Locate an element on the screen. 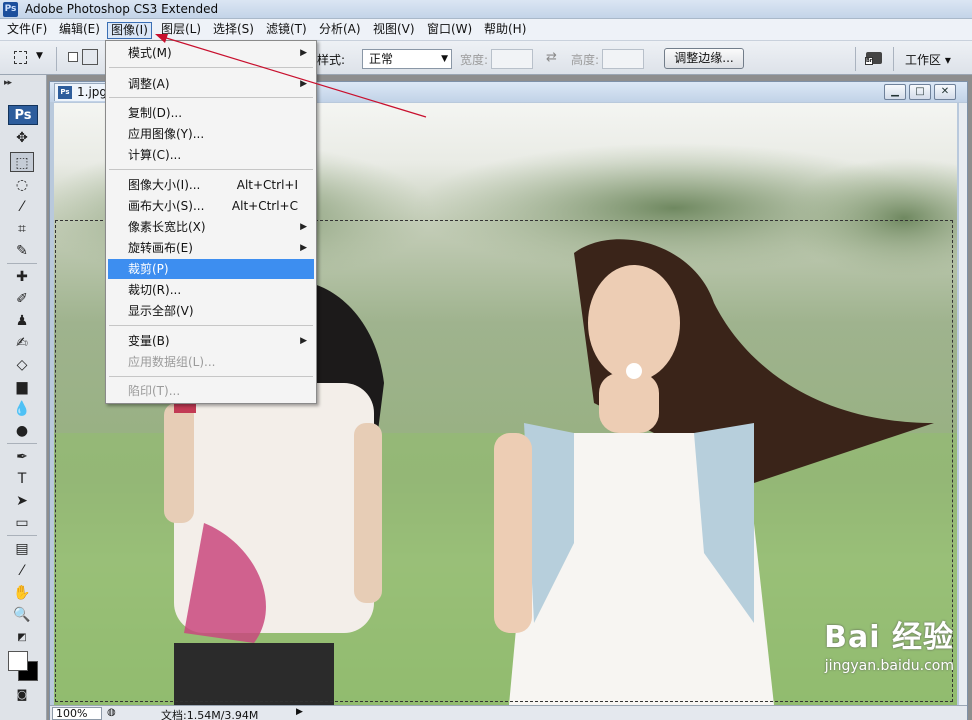  marquee-tool-icon: ⬚ is located at coordinates (22, 162).